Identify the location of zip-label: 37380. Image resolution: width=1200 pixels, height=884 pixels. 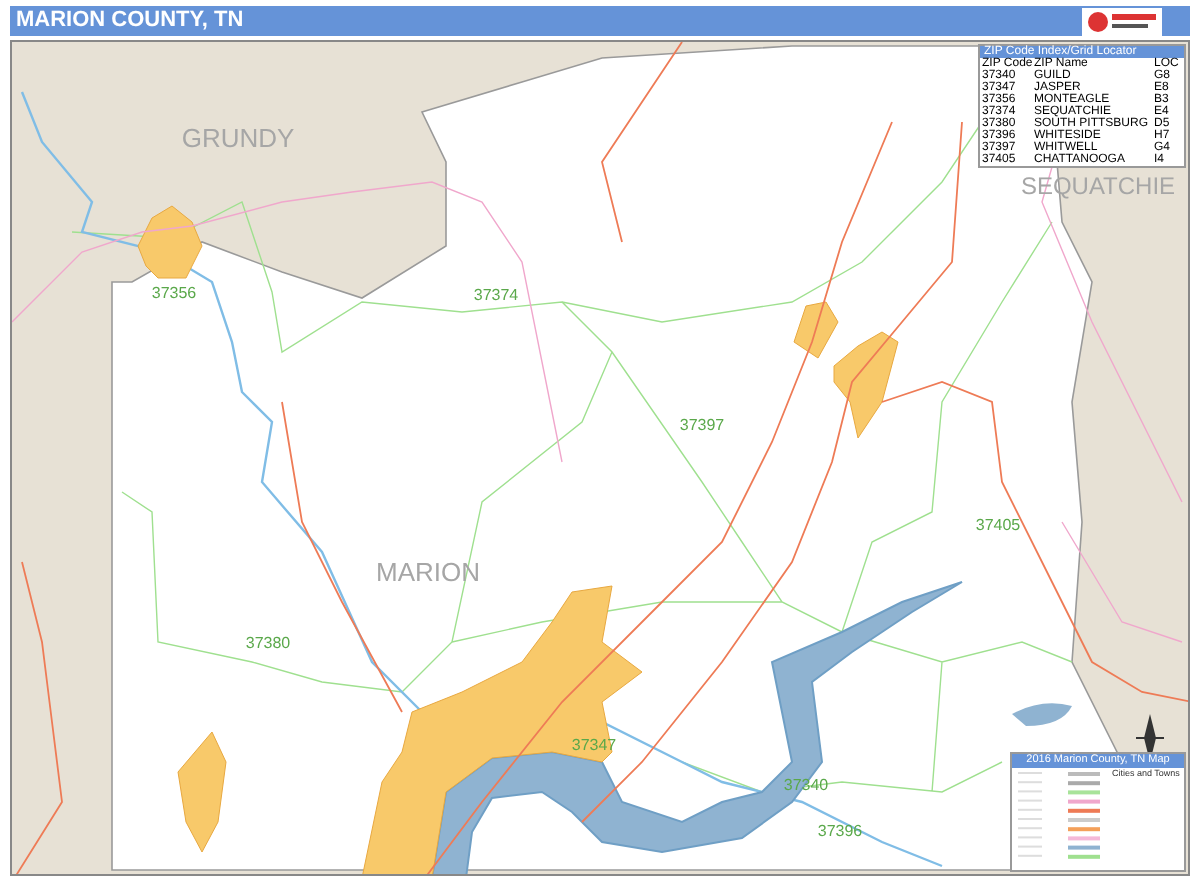
(268, 644).